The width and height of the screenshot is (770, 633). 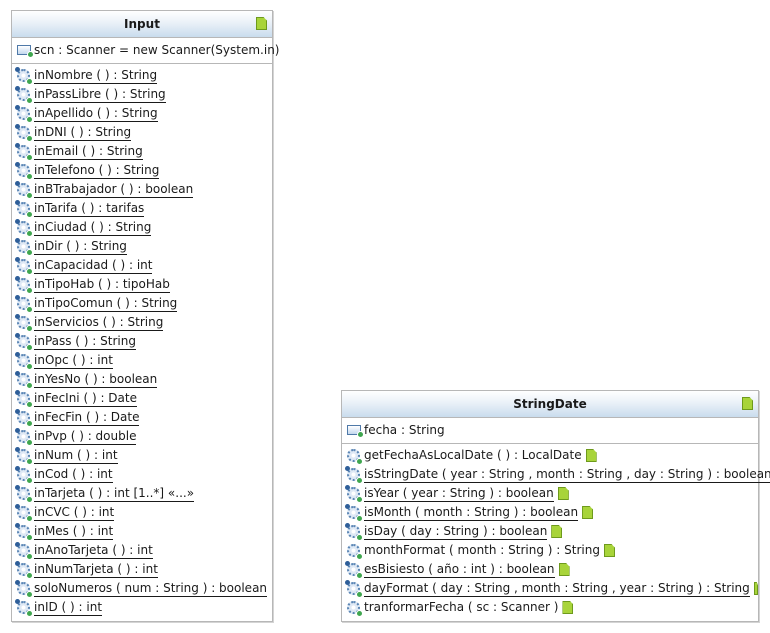 What do you see at coordinates (142, 607) in the screenshot?
I see `method-row: inID ( ) : int` at bounding box center [142, 607].